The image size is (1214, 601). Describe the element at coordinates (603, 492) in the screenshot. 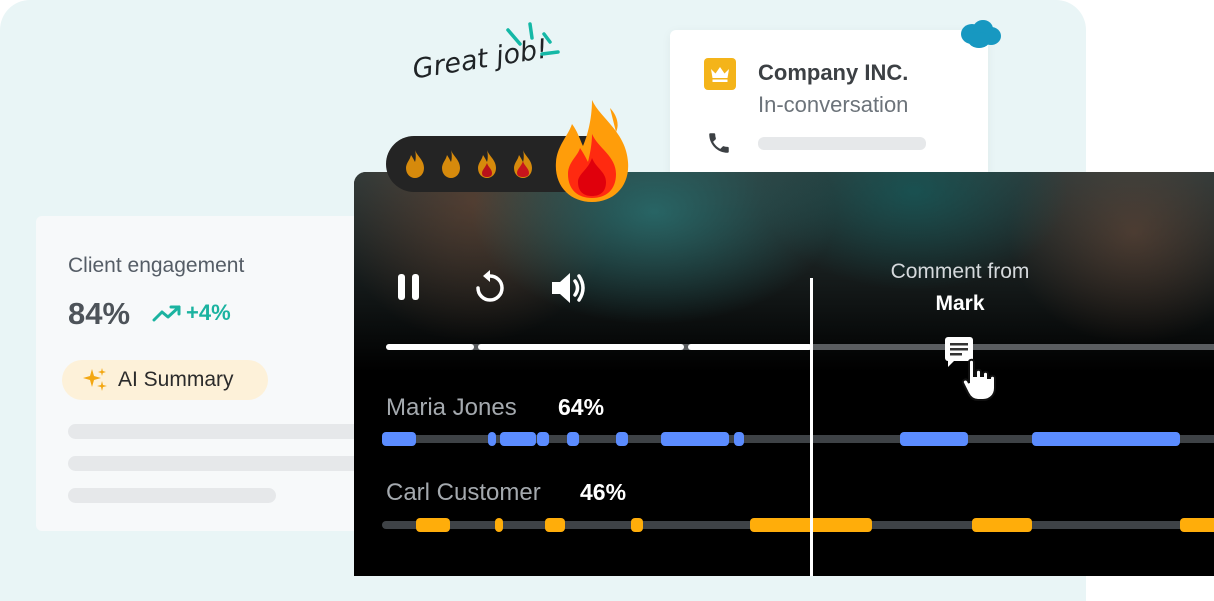

I see `speaker-percent: 46%` at that location.